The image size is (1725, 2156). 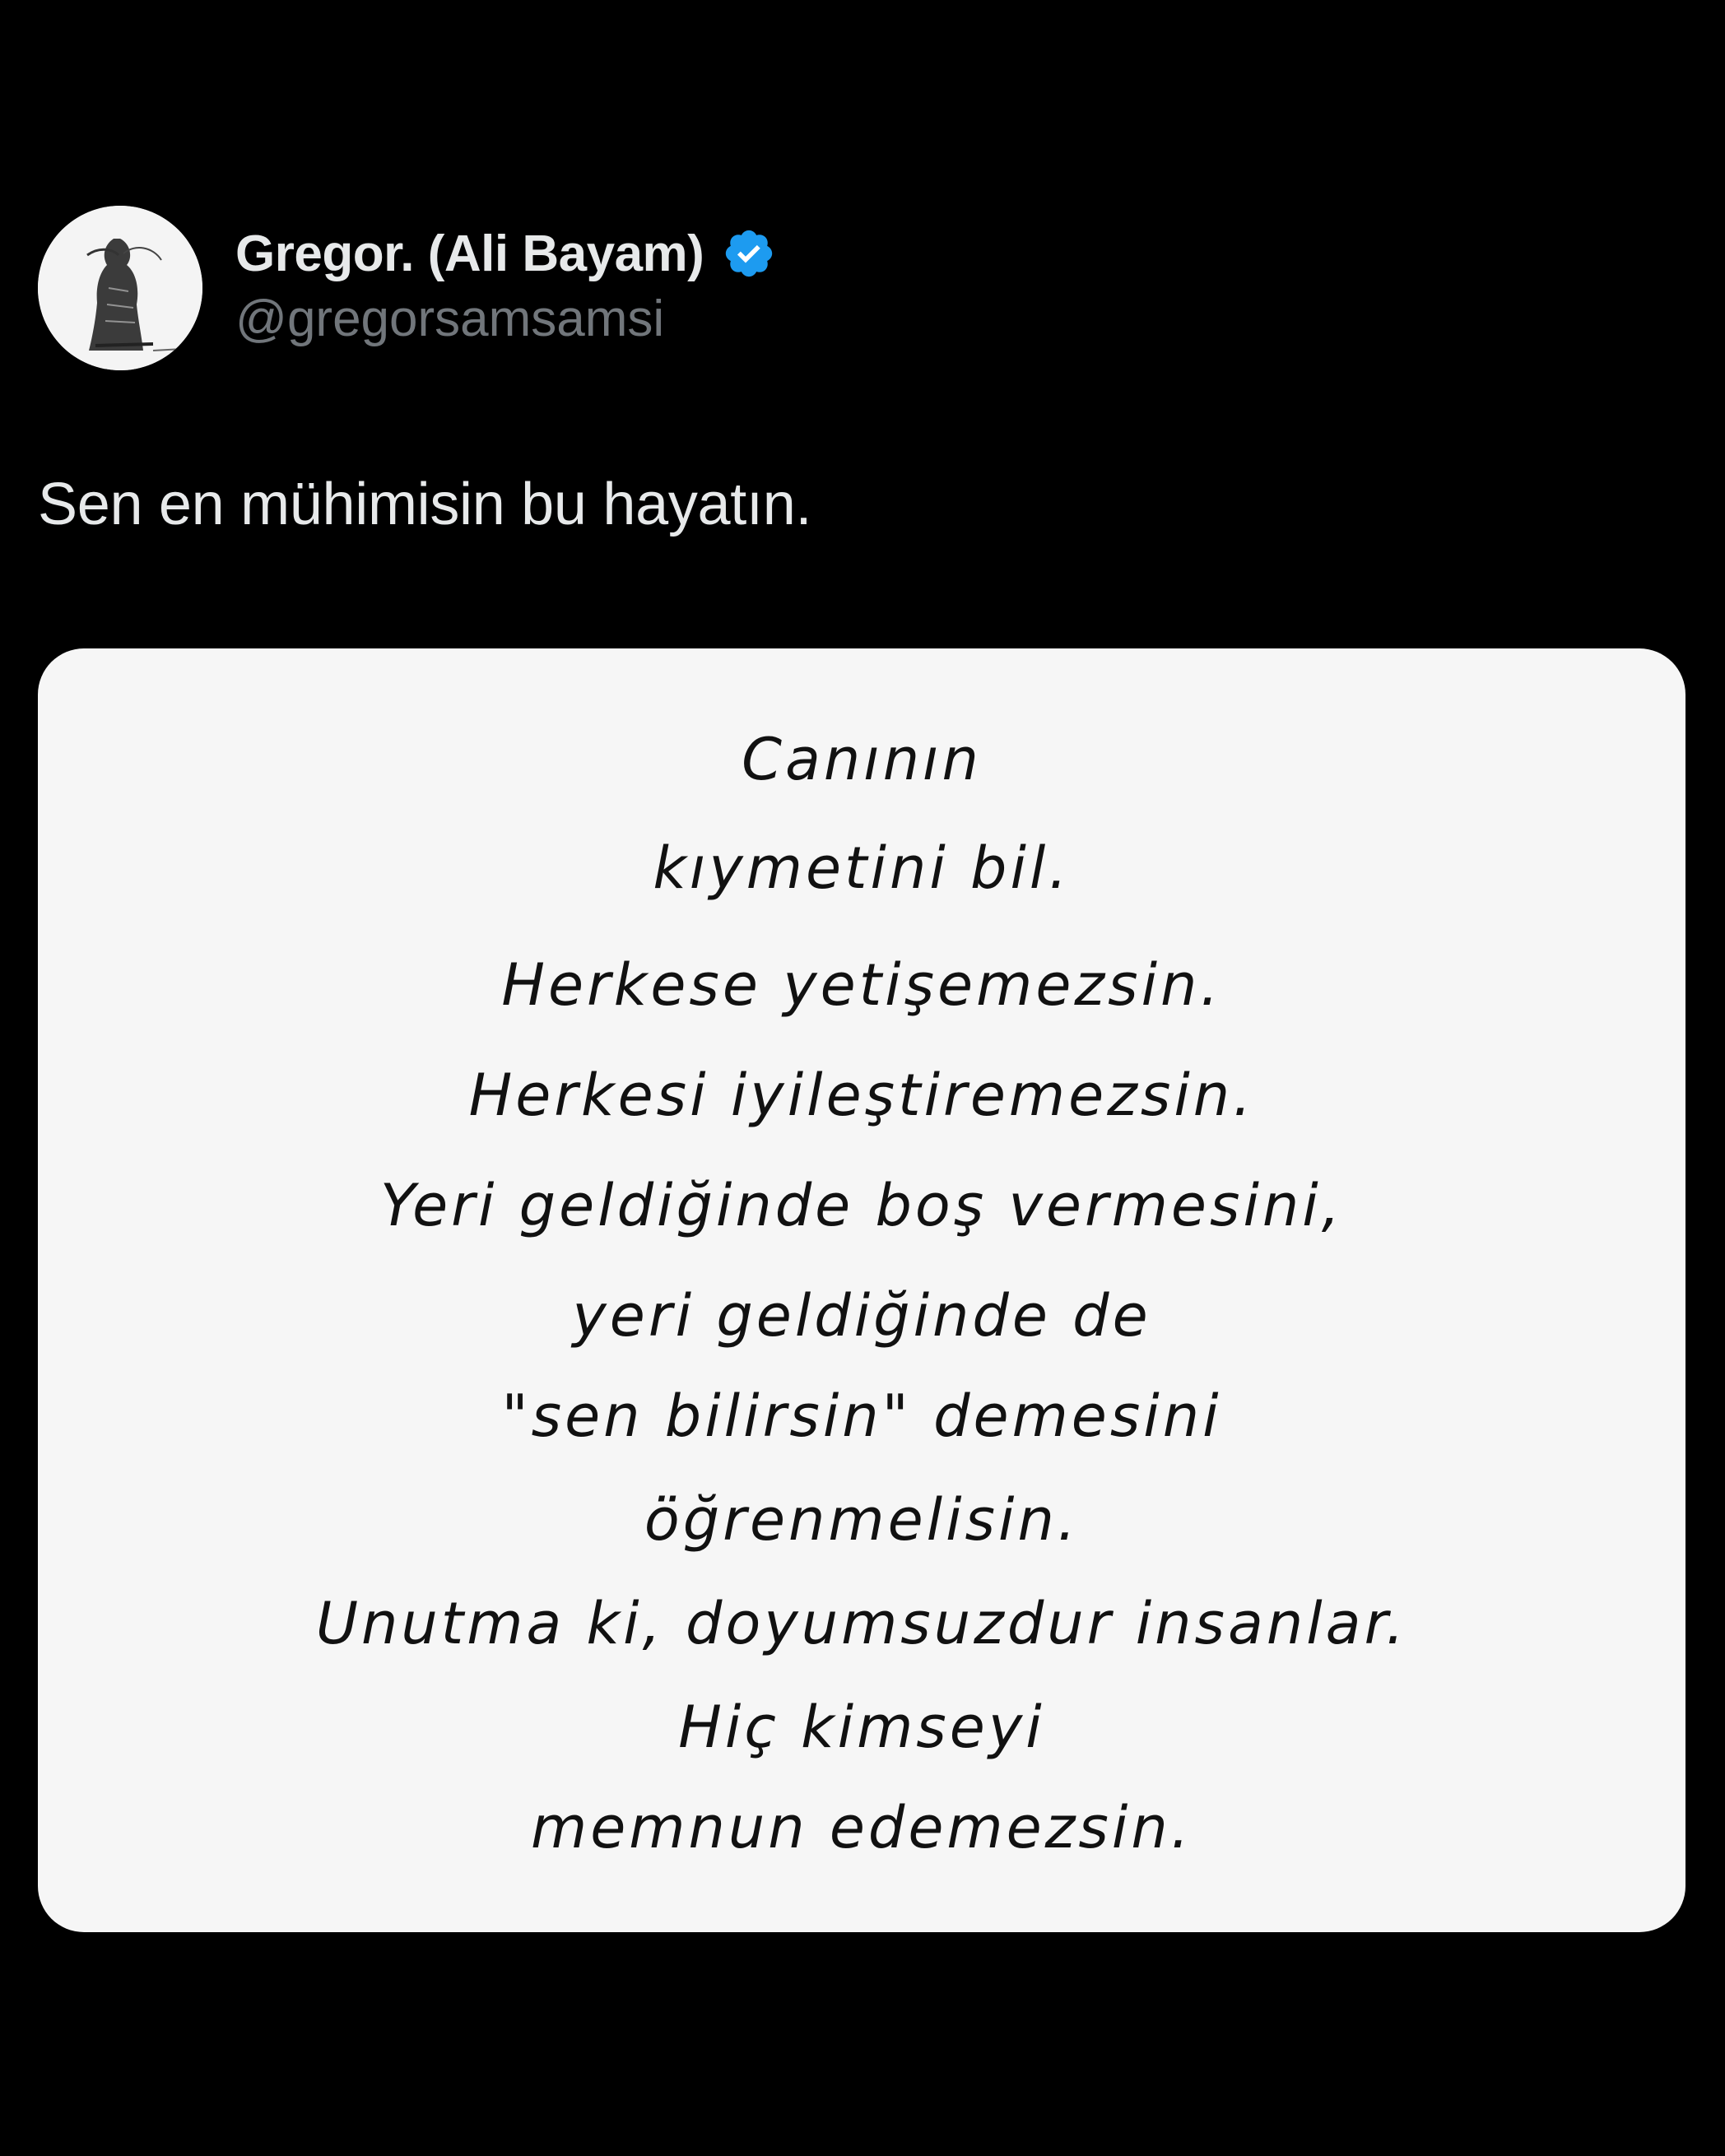 I want to click on poem-line: Canının, so click(x=862, y=759).